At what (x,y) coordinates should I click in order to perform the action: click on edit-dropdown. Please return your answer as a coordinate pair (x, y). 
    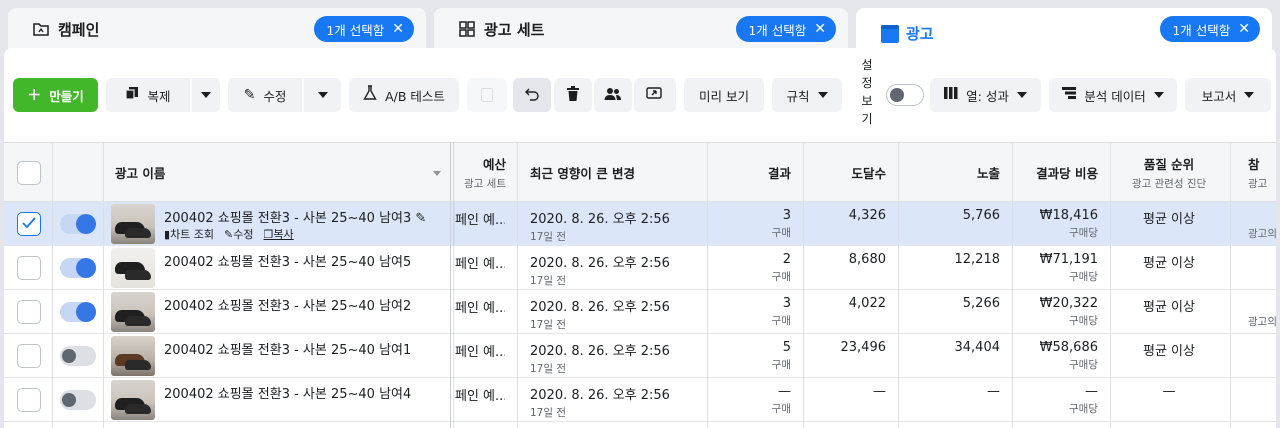
    Looking at the image, I should click on (322, 95).